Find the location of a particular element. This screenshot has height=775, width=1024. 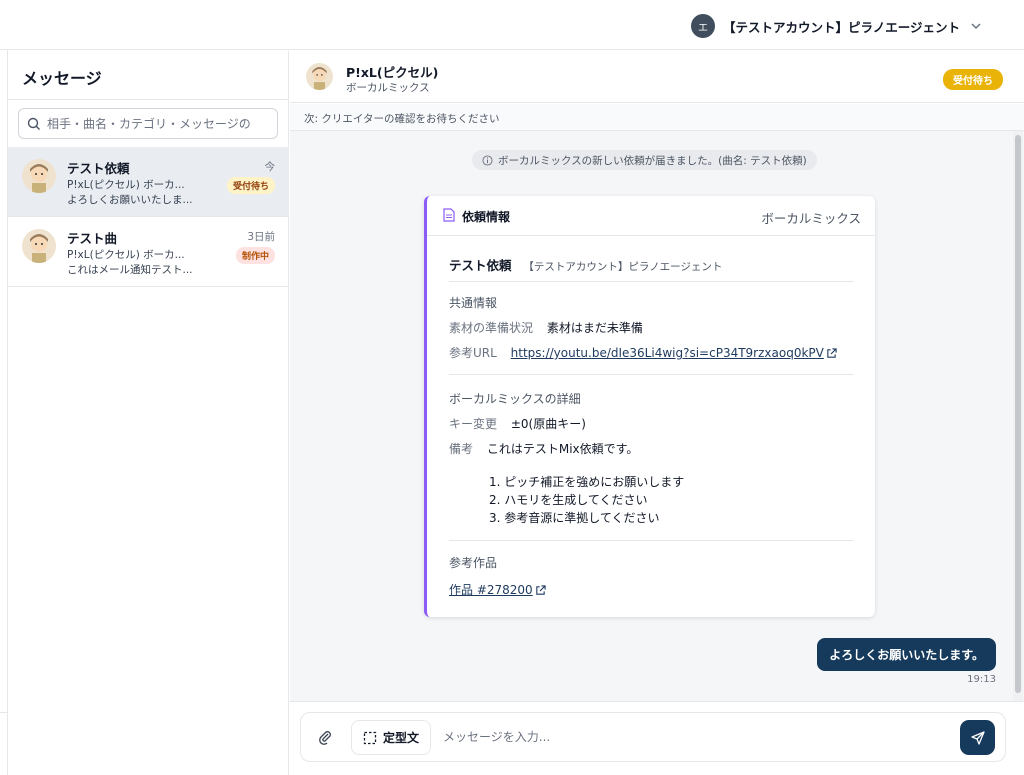

next-step-bar: 次: クリエイターの確認をお待ちください is located at coordinates (657, 117).